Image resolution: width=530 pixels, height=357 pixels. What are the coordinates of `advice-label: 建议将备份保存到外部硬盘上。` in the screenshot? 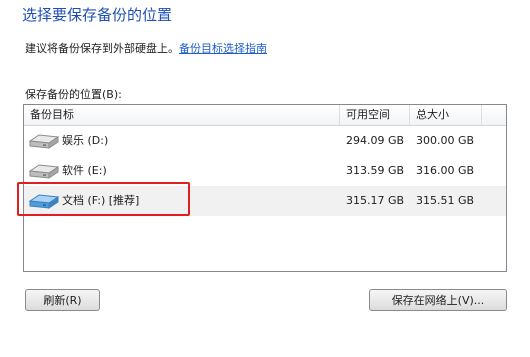 It's located at (102, 48).